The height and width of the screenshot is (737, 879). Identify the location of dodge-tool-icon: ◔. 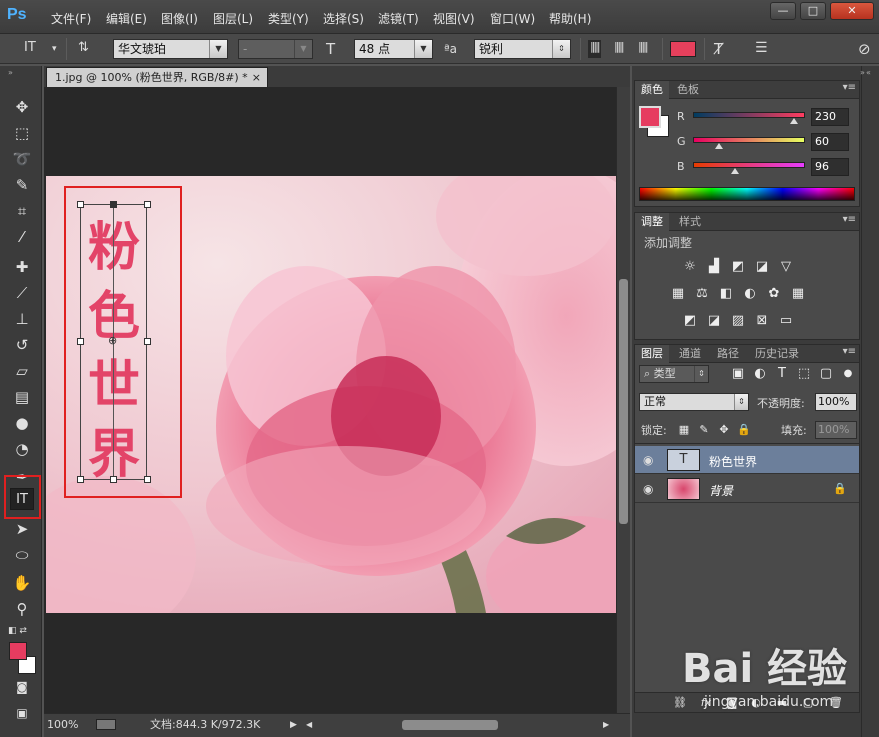
(22, 449).